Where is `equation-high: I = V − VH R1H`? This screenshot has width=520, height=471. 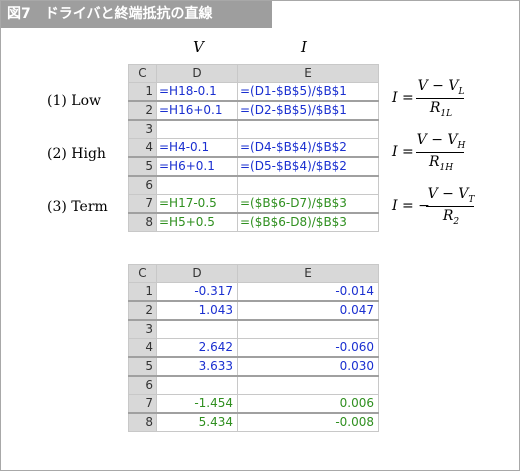
equation-high: I = V − VH R1H is located at coordinates (447, 154).